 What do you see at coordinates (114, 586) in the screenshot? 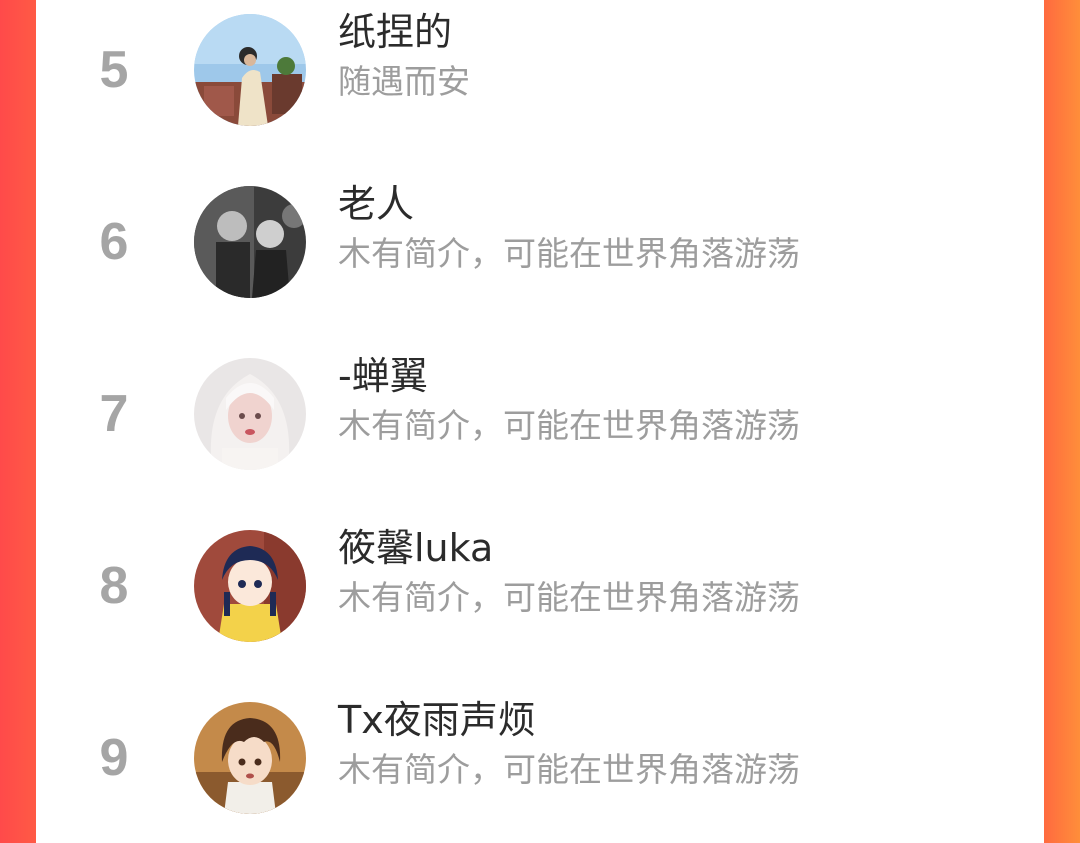
I see `rank-number: 8` at bounding box center [114, 586].